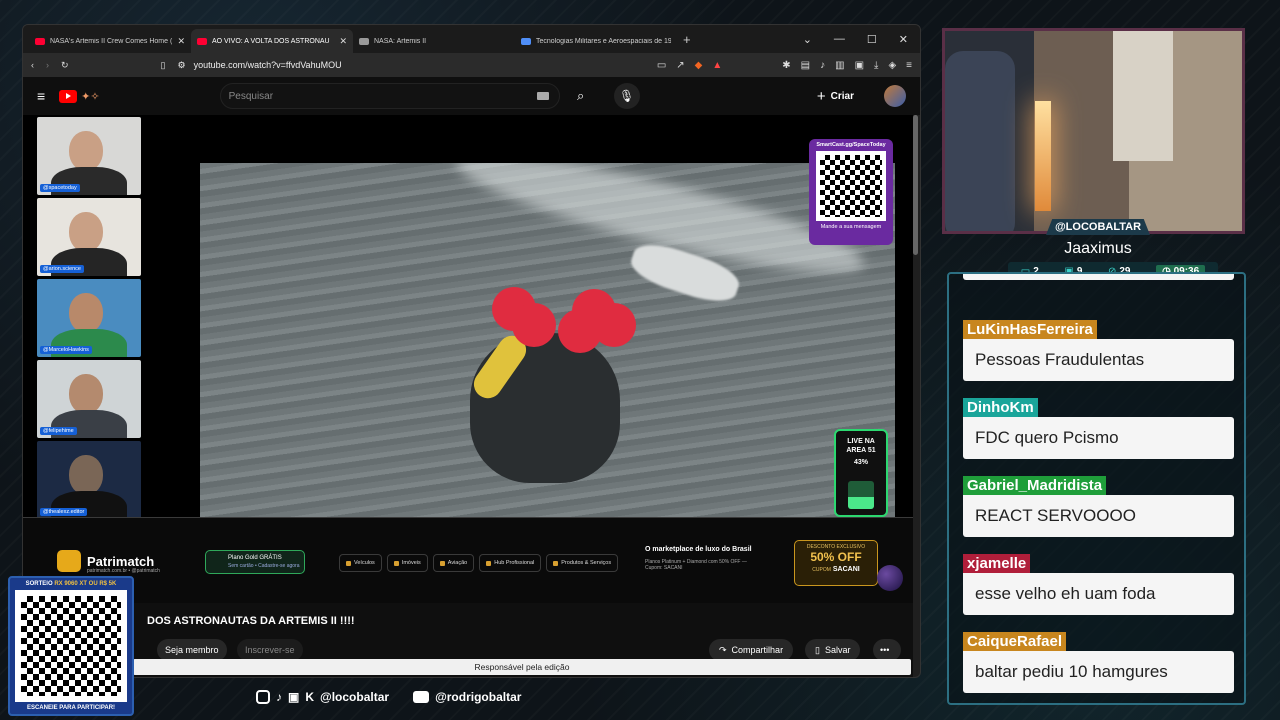 Image resolution: width=1280 pixels, height=720 pixels. I want to click on new-tab-button: +, so click(687, 39).